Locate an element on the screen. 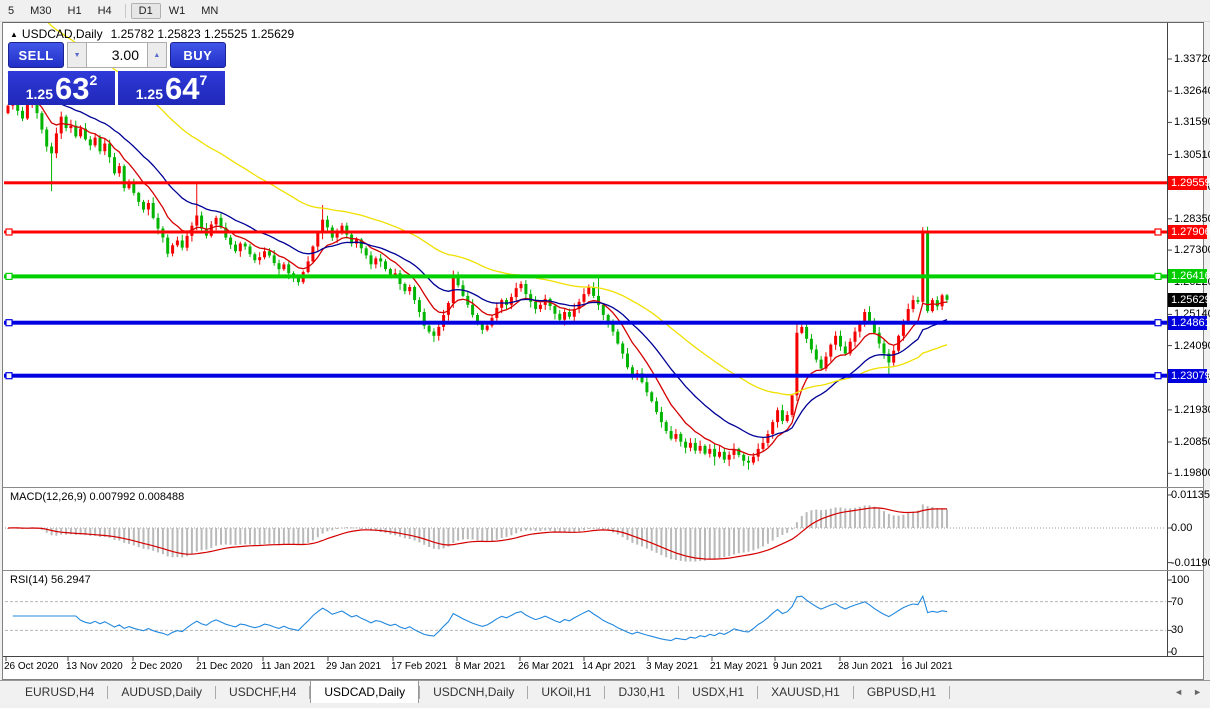  rsi-indicator-label: RSI(14) 56.2947 is located at coordinates (50, 580).